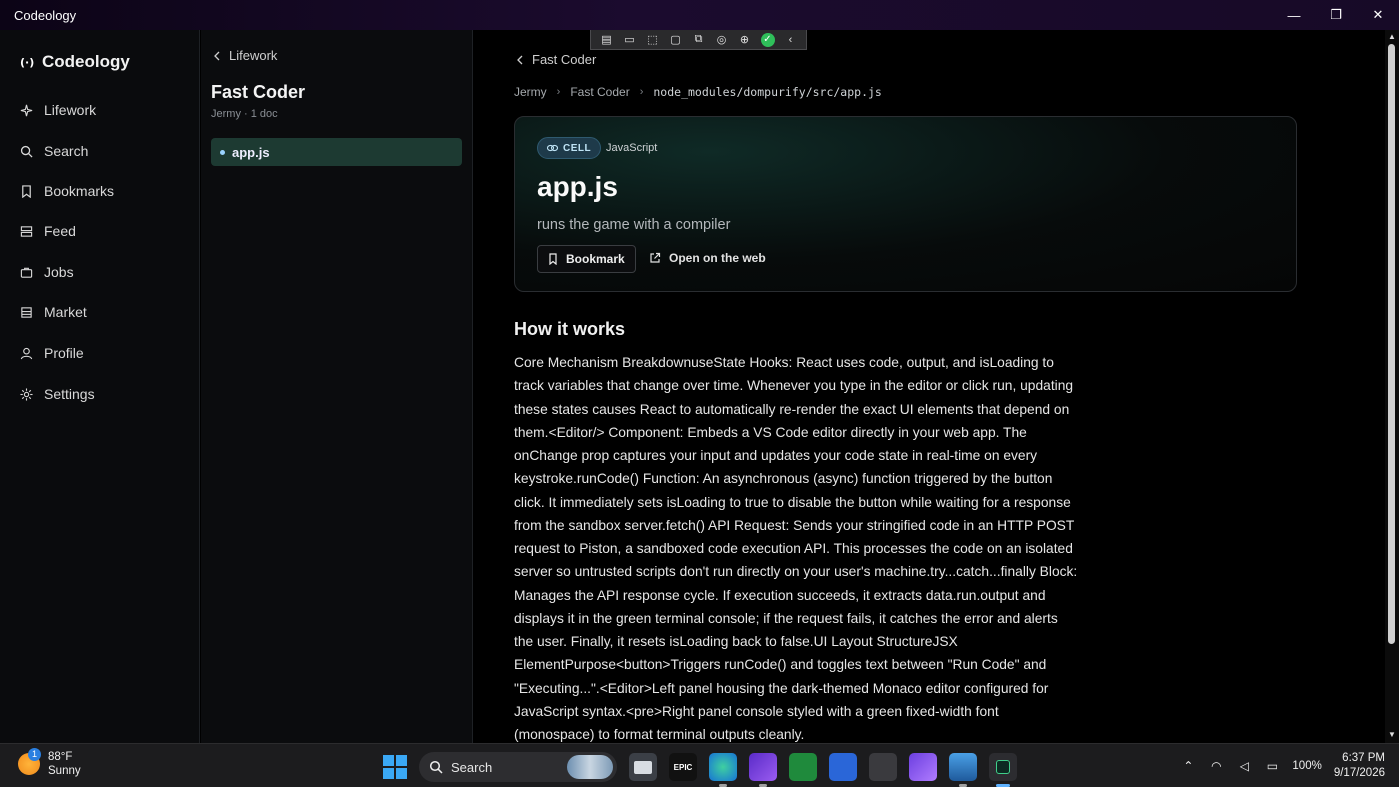 This screenshot has height=787, width=1399. Describe the element at coordinates (60, 757) in the screenshot. I see `weather-temp: 88°F` at that location.